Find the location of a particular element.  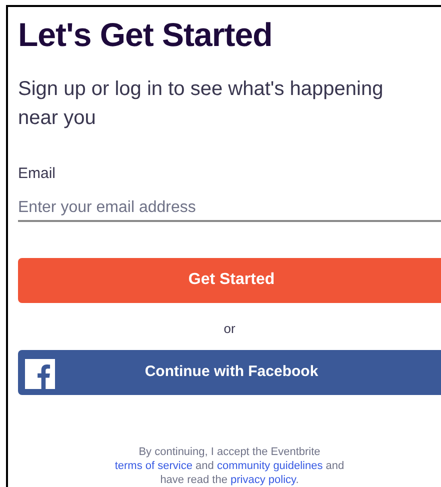

or-separator: or is located at coordinates (230, 329).